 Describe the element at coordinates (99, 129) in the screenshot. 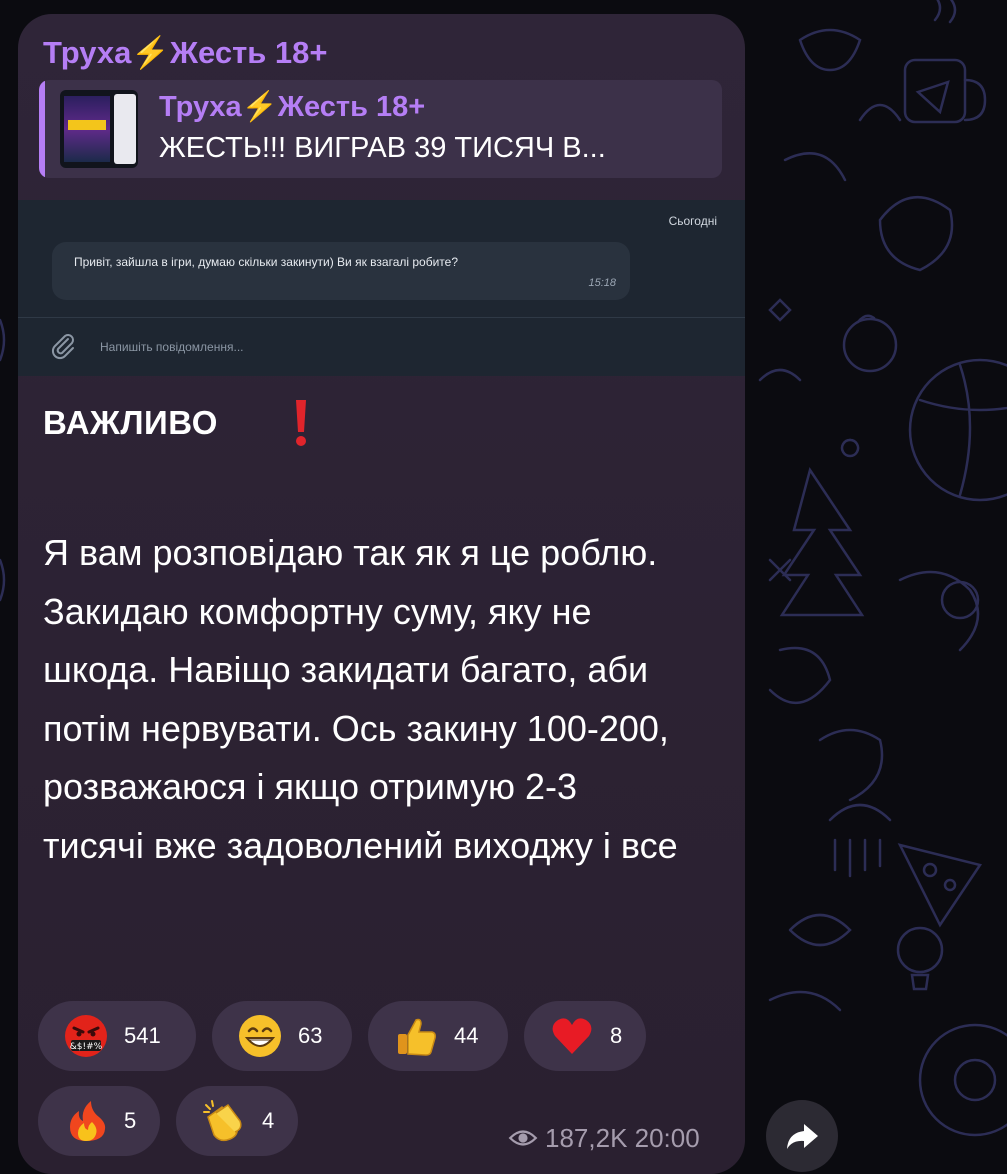

I see `reply-thumbnail` at that location.